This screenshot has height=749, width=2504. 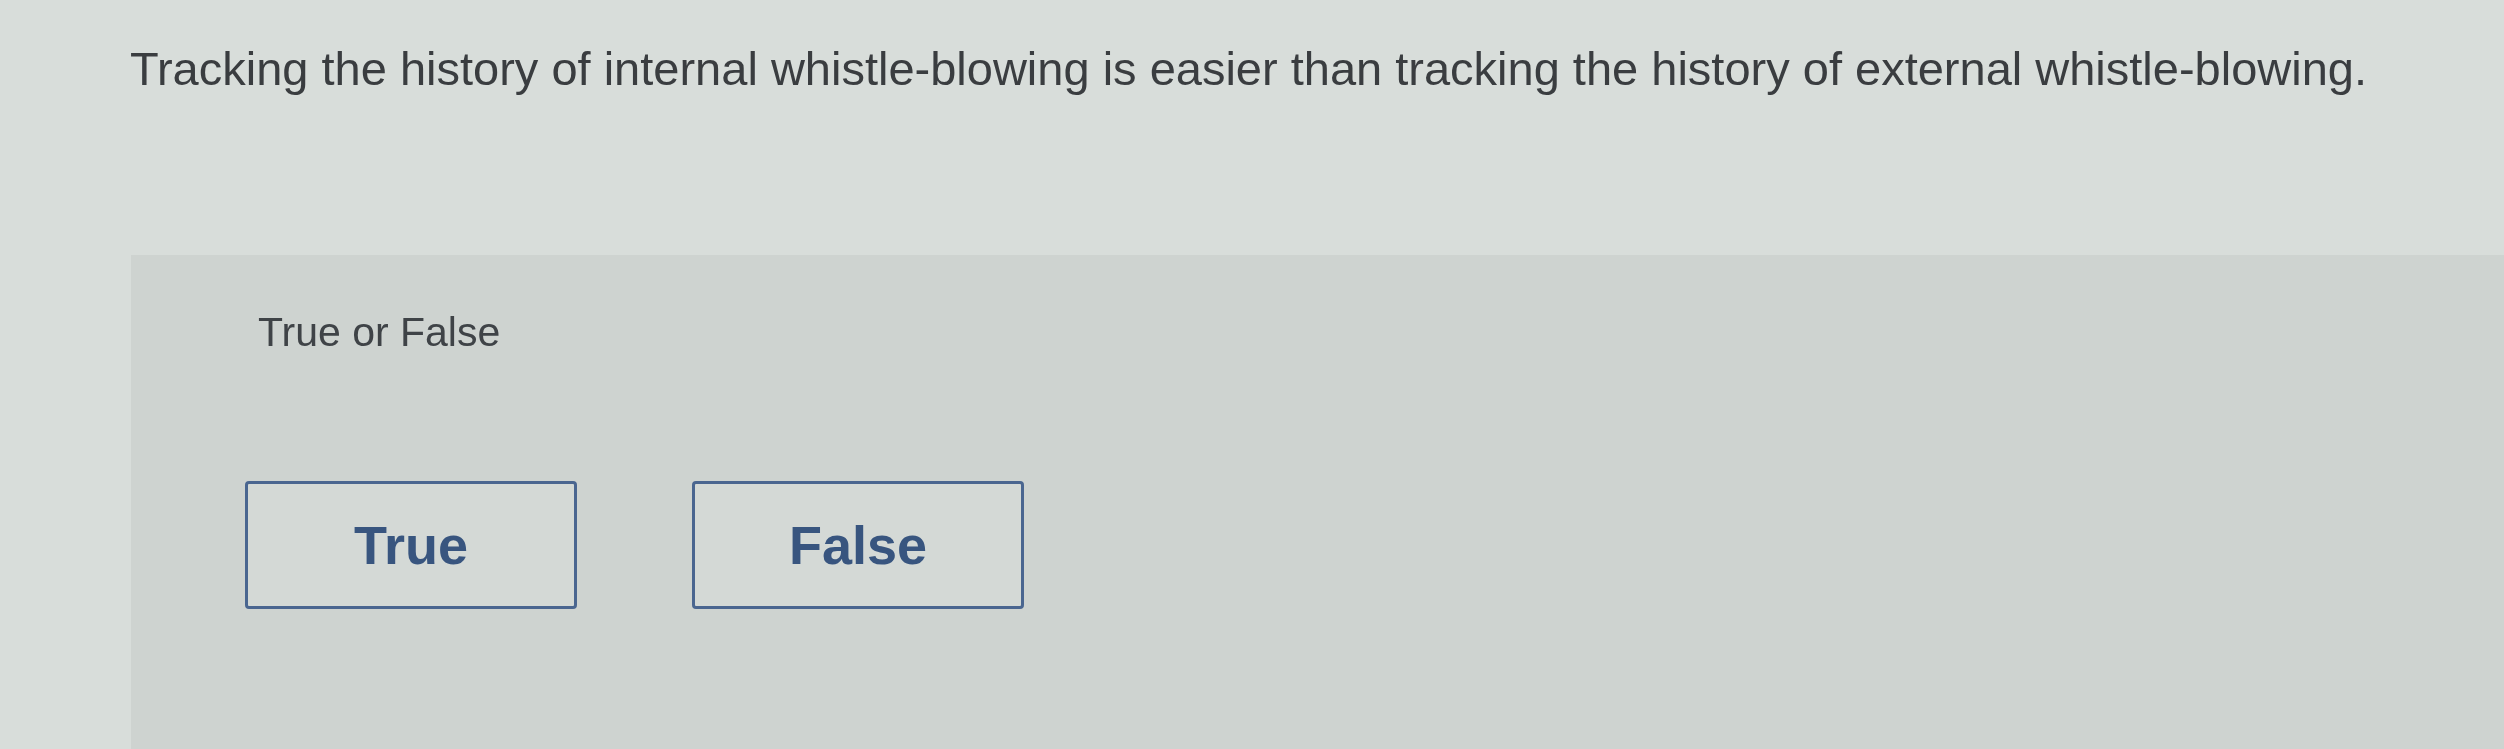 What do you see at coordinates (380, 332) in the screenshot?
I see `prompt-text: True or False` at bounding box center [380, 332].